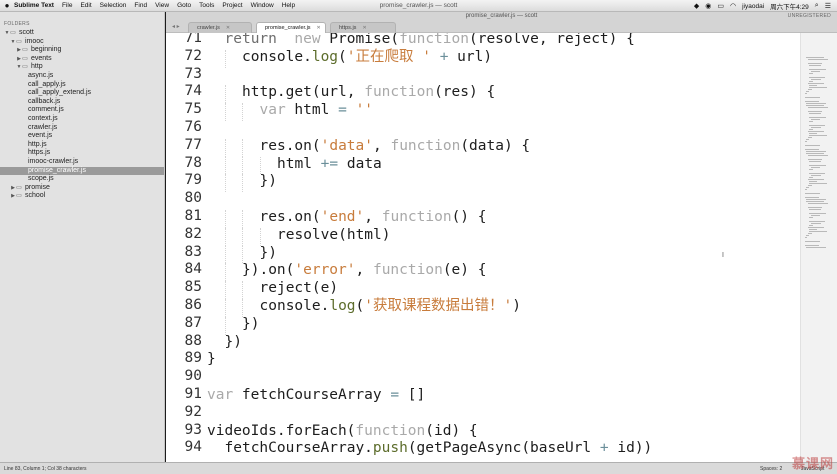  What do you see at coordinates (162, 5) in the screenshot?
I see `menu-view: View` at bounding box center [162, 5].